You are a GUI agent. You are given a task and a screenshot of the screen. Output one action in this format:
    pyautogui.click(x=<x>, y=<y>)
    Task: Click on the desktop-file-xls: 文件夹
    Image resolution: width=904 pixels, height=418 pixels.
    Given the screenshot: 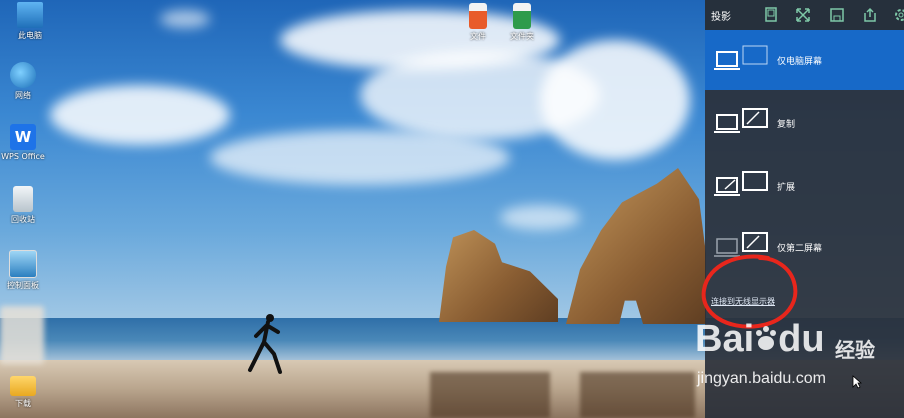 What is the action you would take?
    pyautogui.click(x=522, y=22)
    